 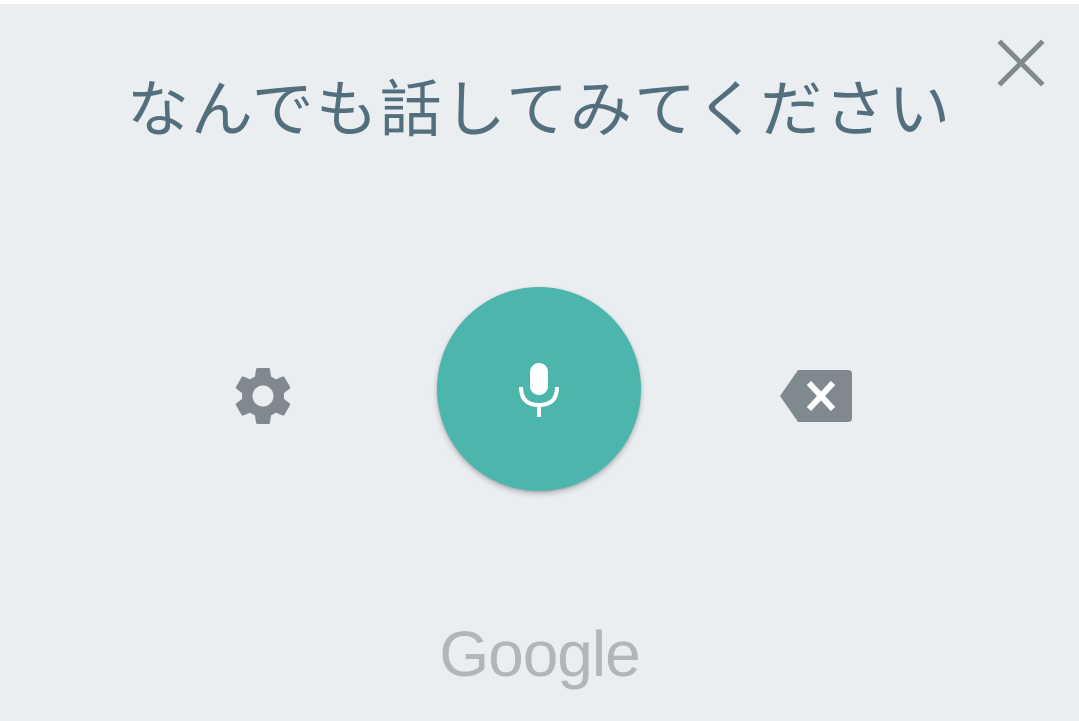 I want to click on settings-button, so click(x=263, y=396).